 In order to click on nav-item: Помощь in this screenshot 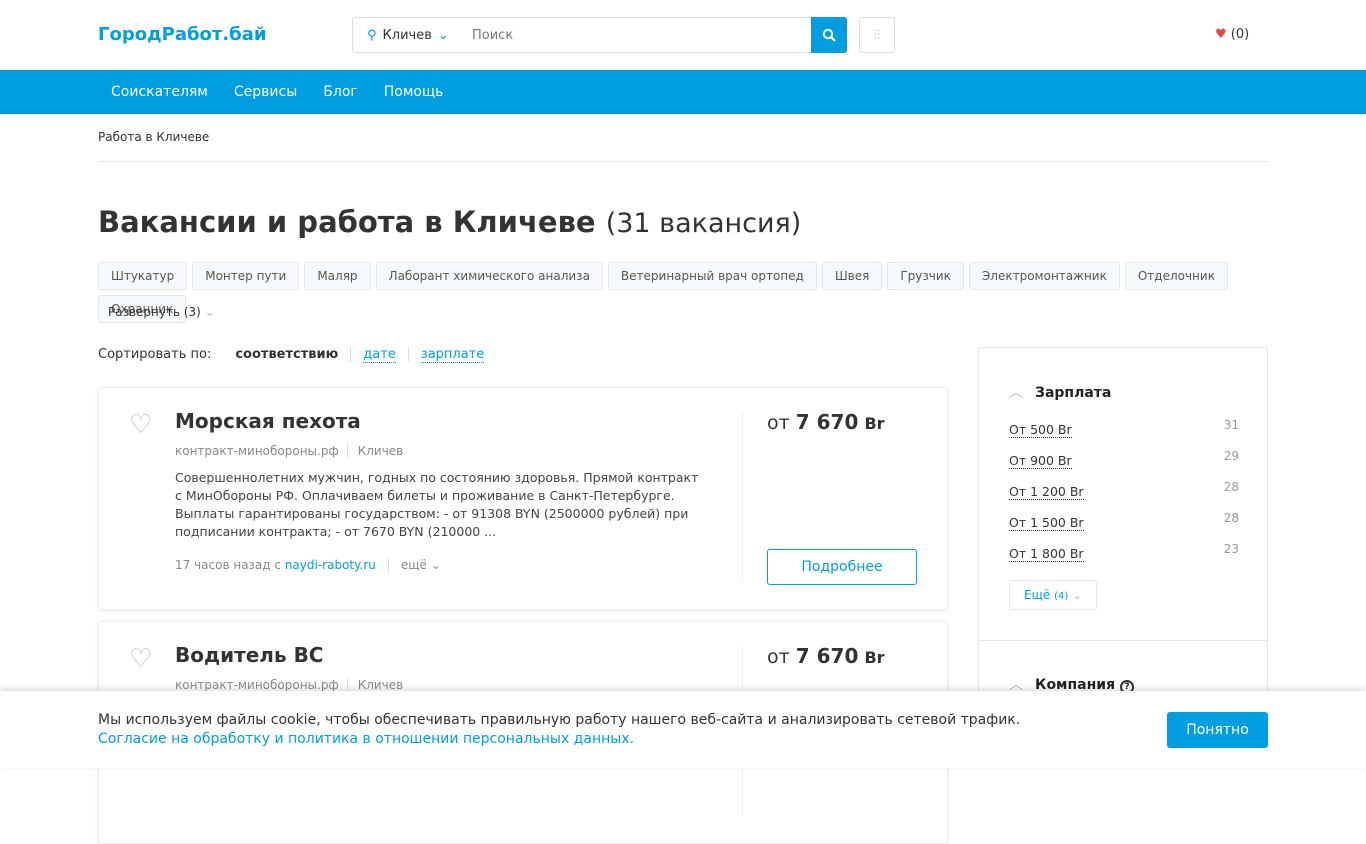, I will do `click(414, 92)`.